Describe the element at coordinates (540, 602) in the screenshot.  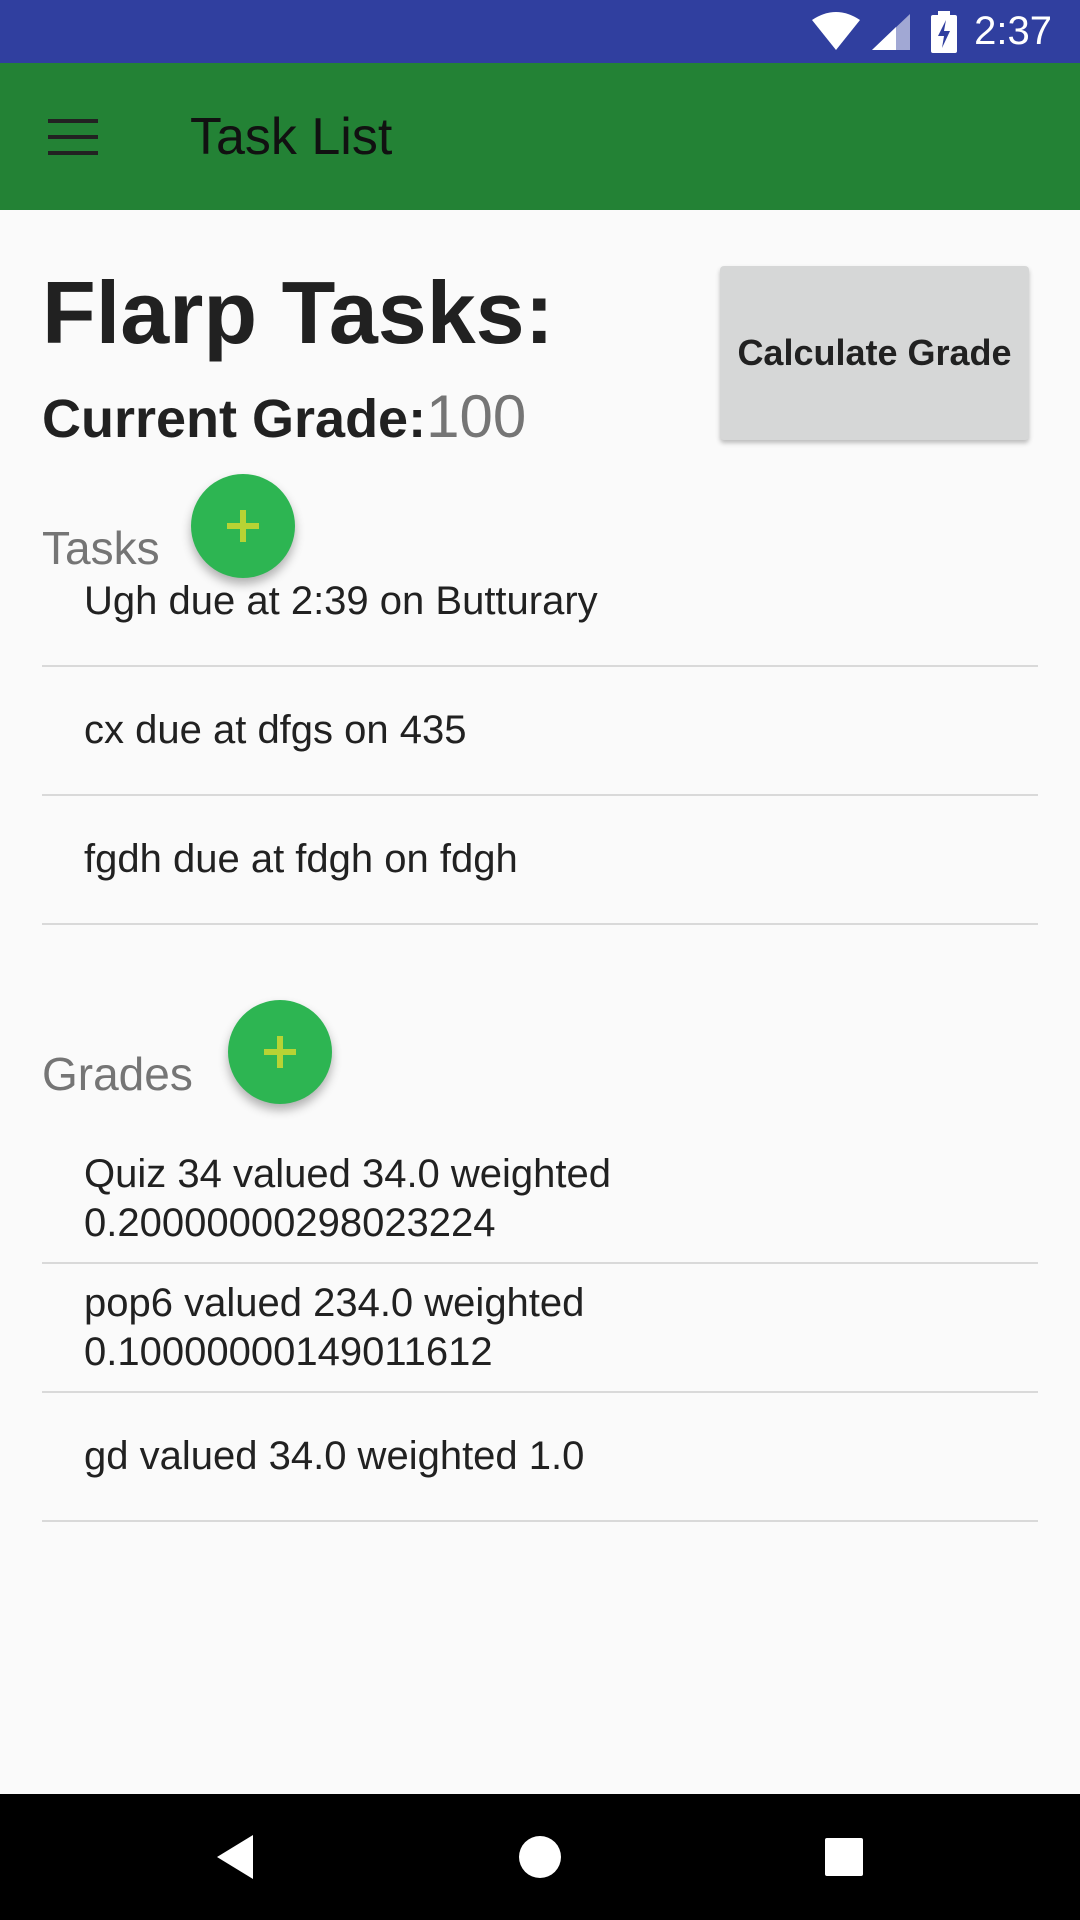
I see `task-item: Ugh due at 2:39 on Butturary` at that location.